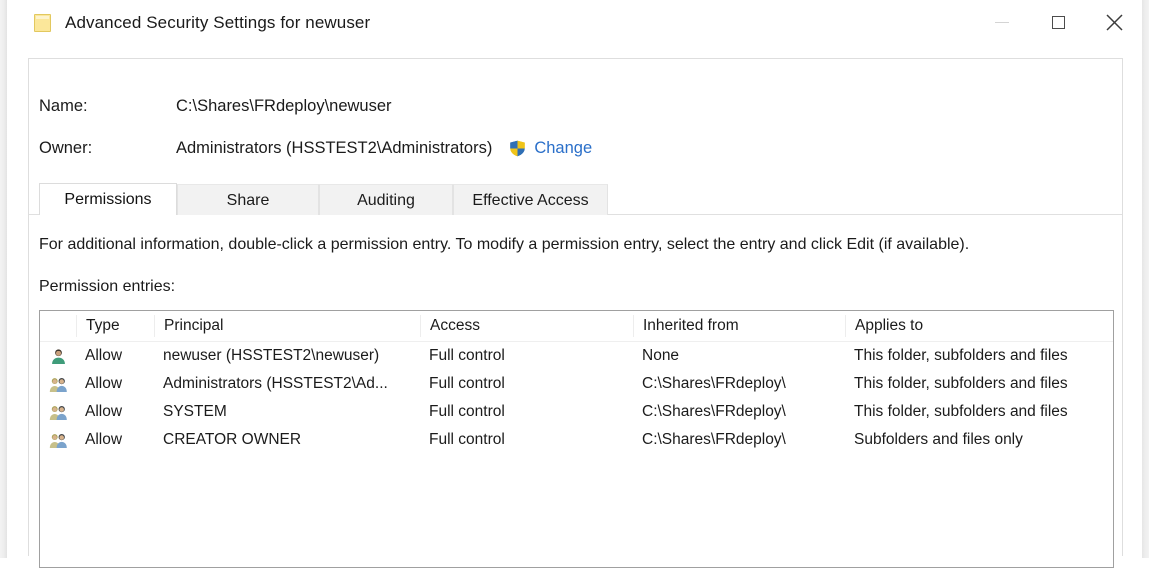 The image size is (1149, 568). Describe the element at coordinates (58, 326) in the screenshot. I see `column-header-icon` at that location.